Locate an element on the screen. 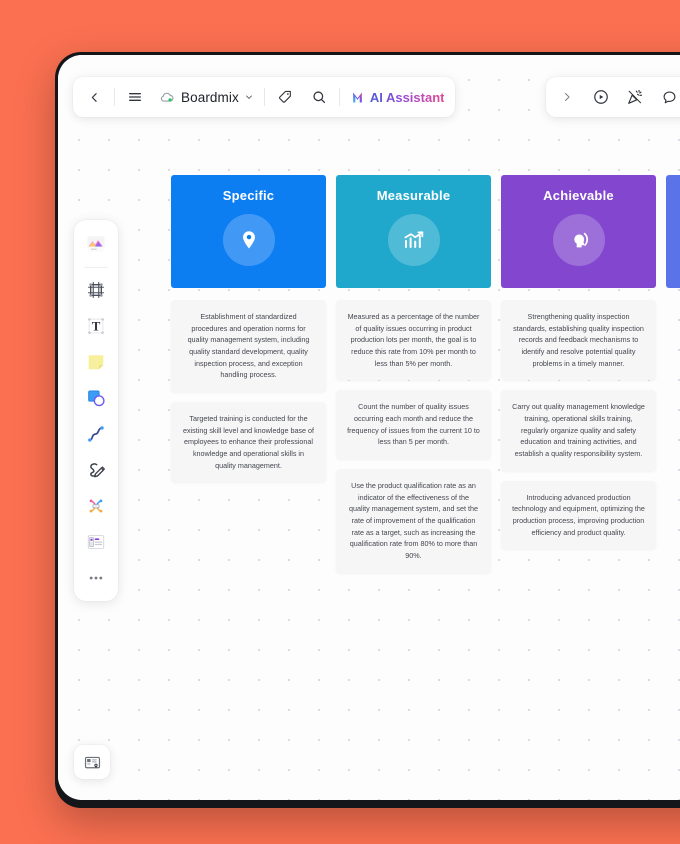  column-title: Measurable is located at coordinates (413, 195).